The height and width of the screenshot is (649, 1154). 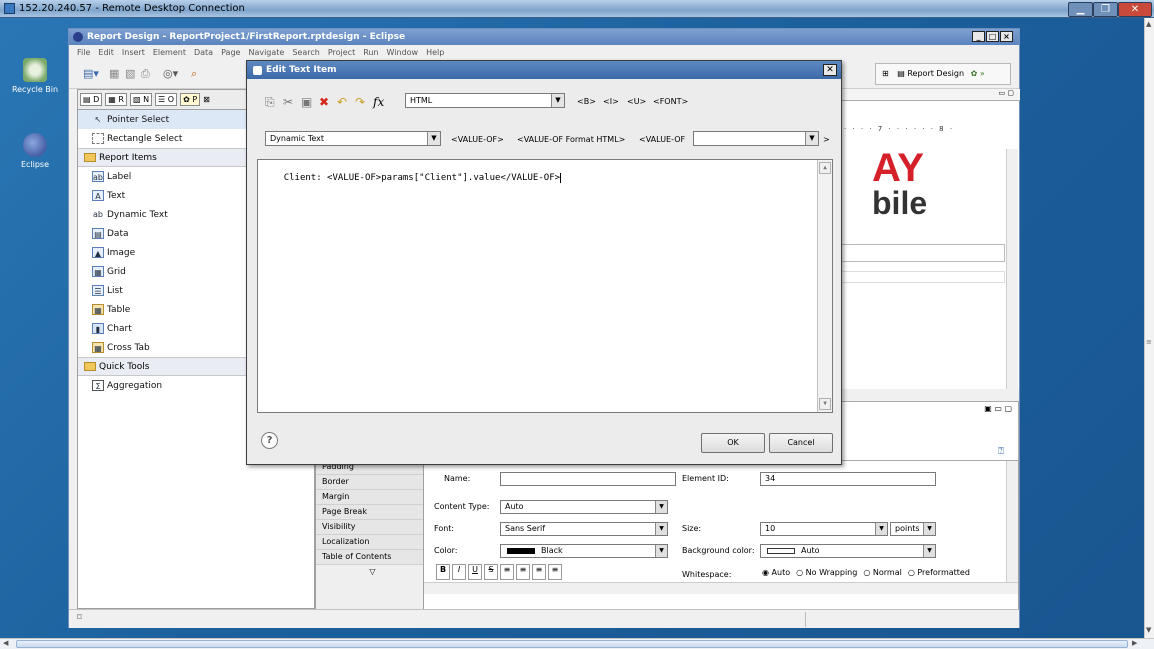 I want to click on underline-button: U, so click(x=475, y=572).